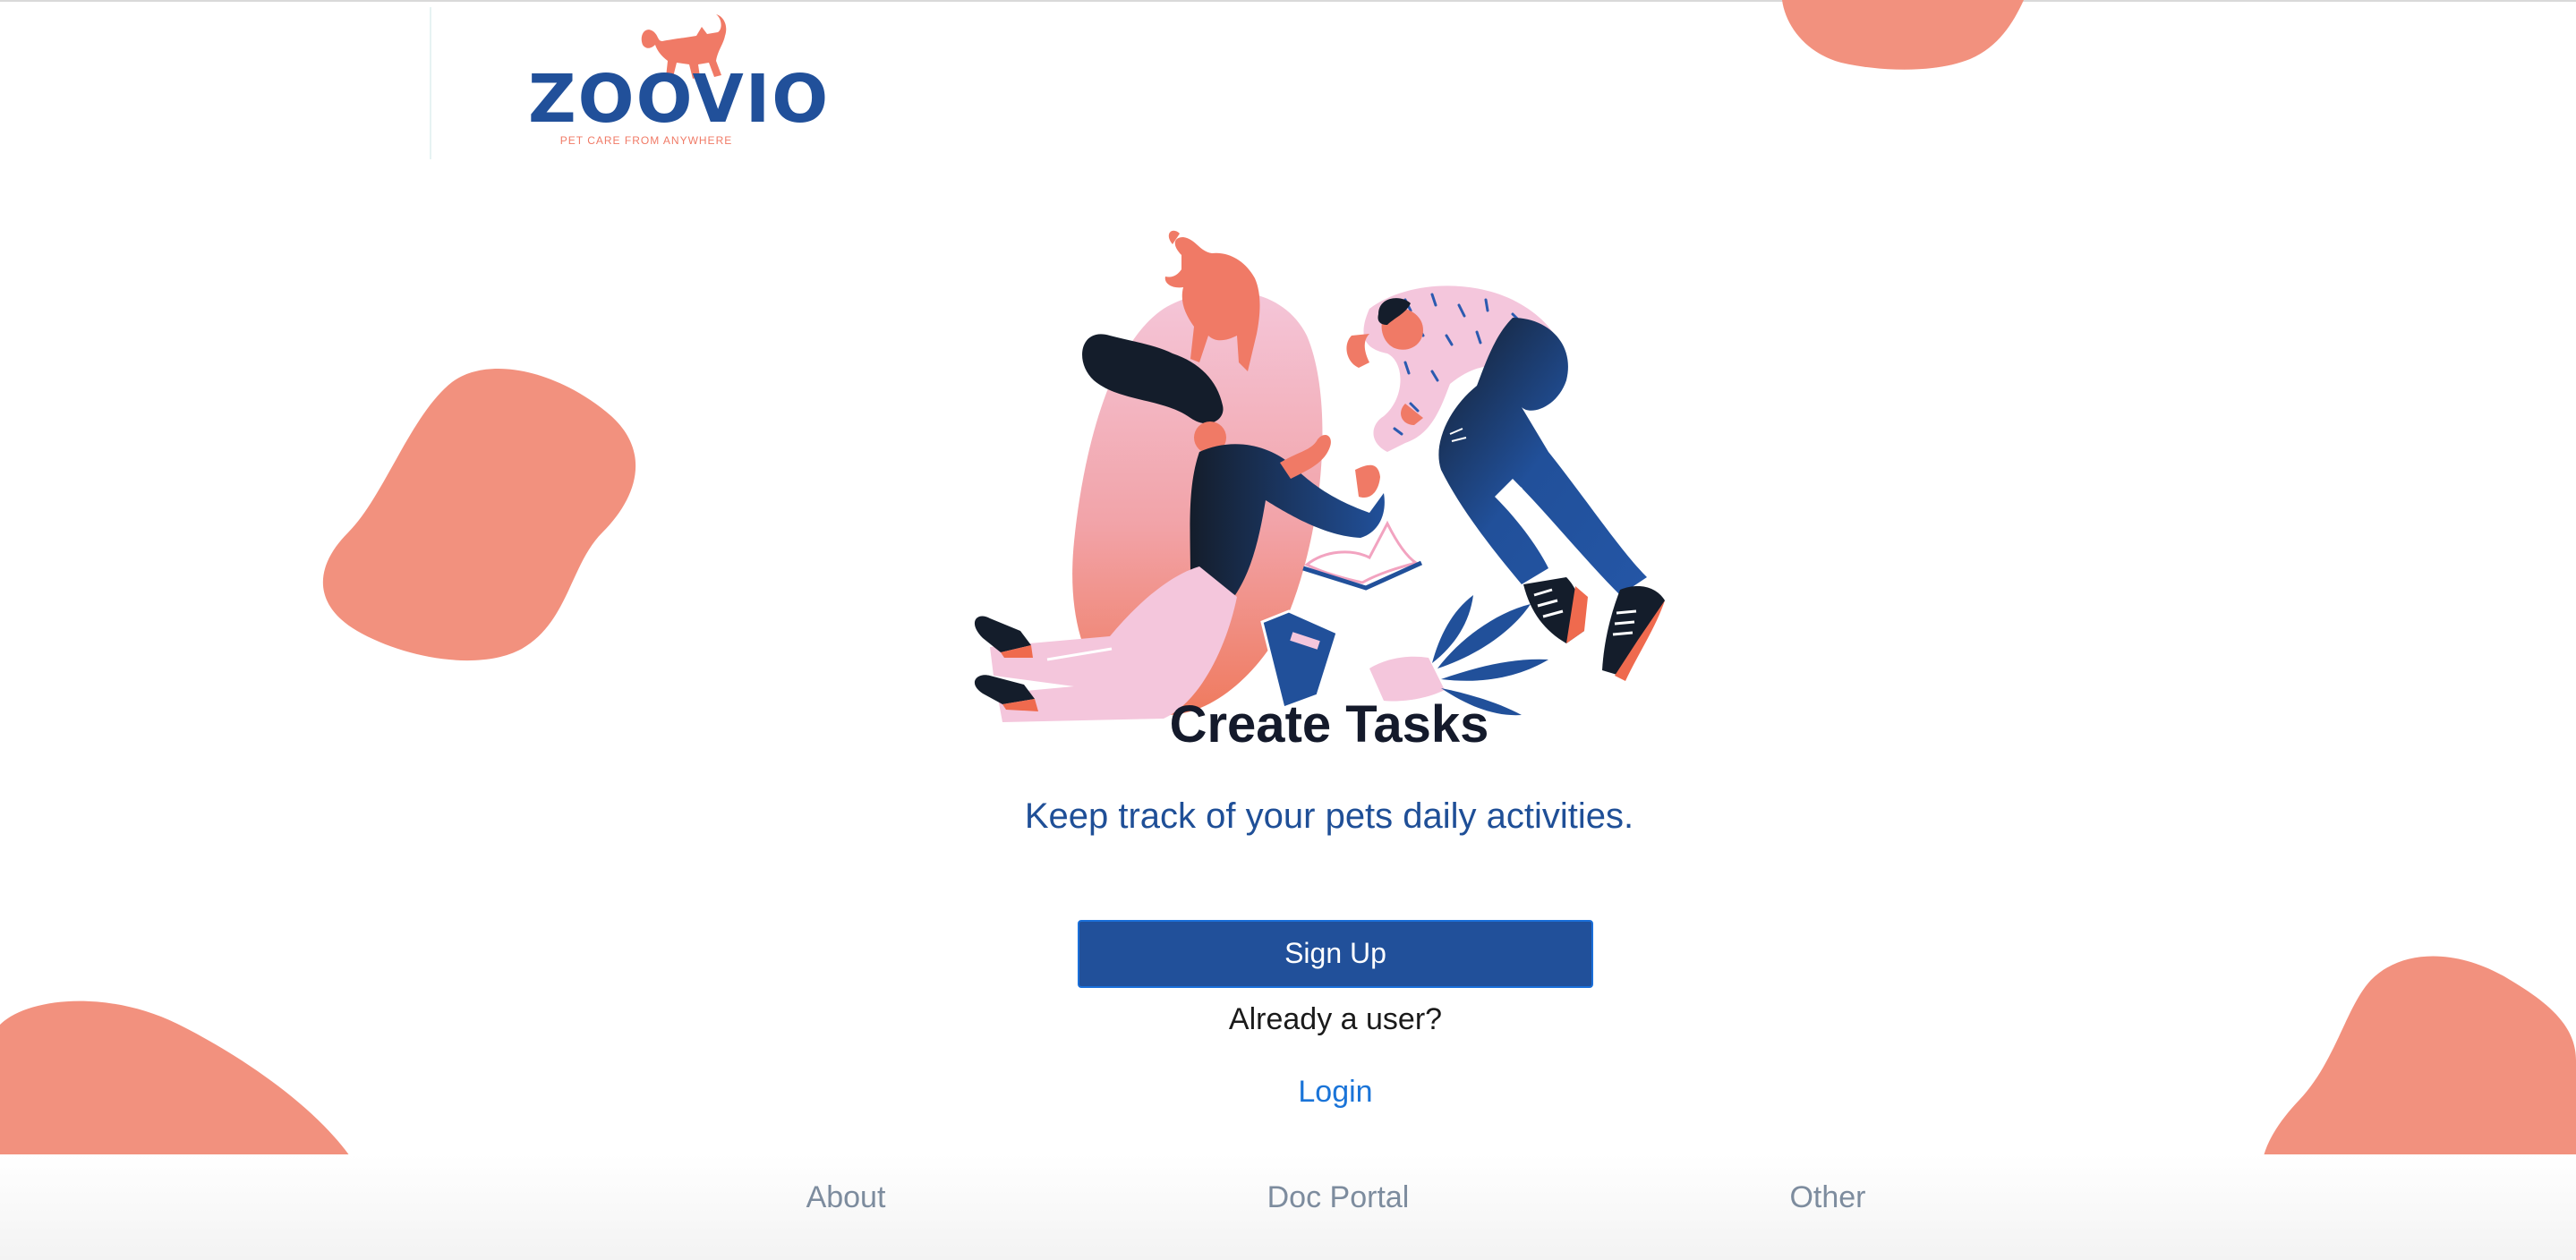  I want to click on people-with-cat-illustration, so click(1319, 476).